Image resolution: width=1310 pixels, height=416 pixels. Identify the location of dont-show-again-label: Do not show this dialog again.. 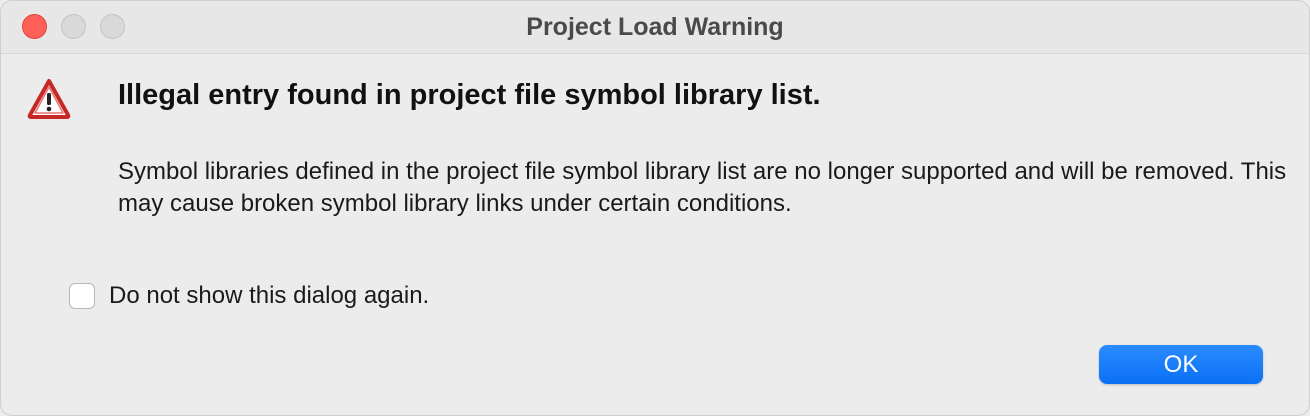
(269, 296).